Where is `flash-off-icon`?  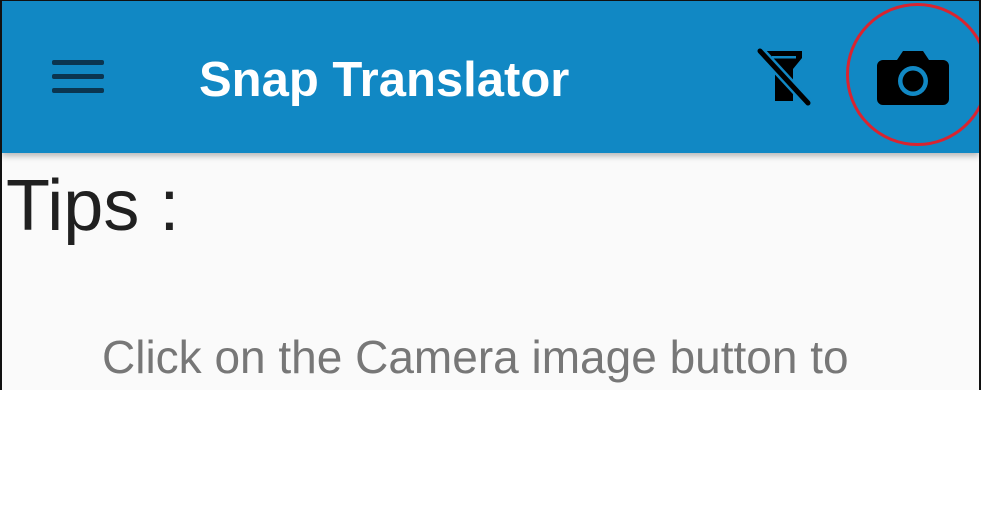
flash-off-icon is located at coordinates (784, 77).